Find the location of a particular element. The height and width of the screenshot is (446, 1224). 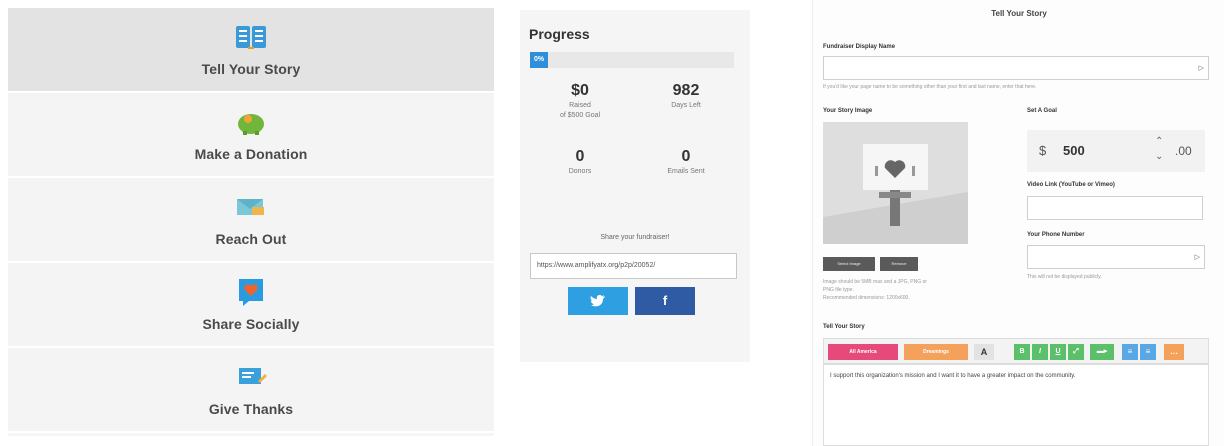

story-image-preview is located at coordinates (895, 183).